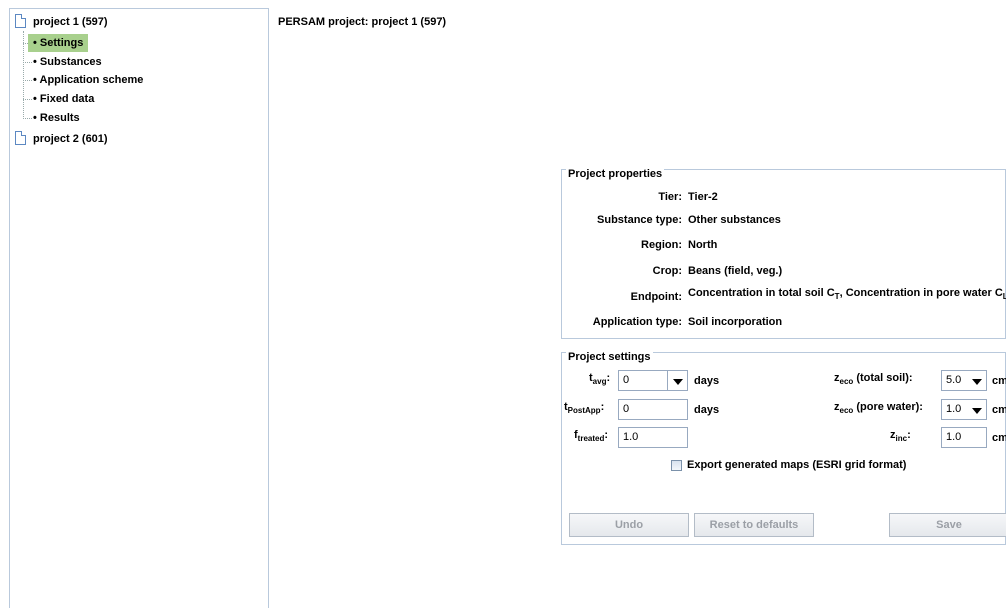  What do you see at coordinates (678, 380) in the screenshot?
I see `tavg-dropdown-button` at bounding box center [678, 380].